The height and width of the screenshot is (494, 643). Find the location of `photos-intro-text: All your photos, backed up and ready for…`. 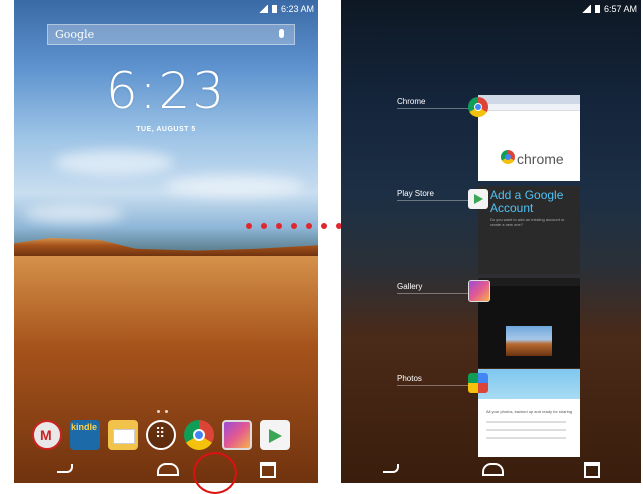

photos-intro-text: All your photos, backed up and ready for… is located at coordinates (529, 411).